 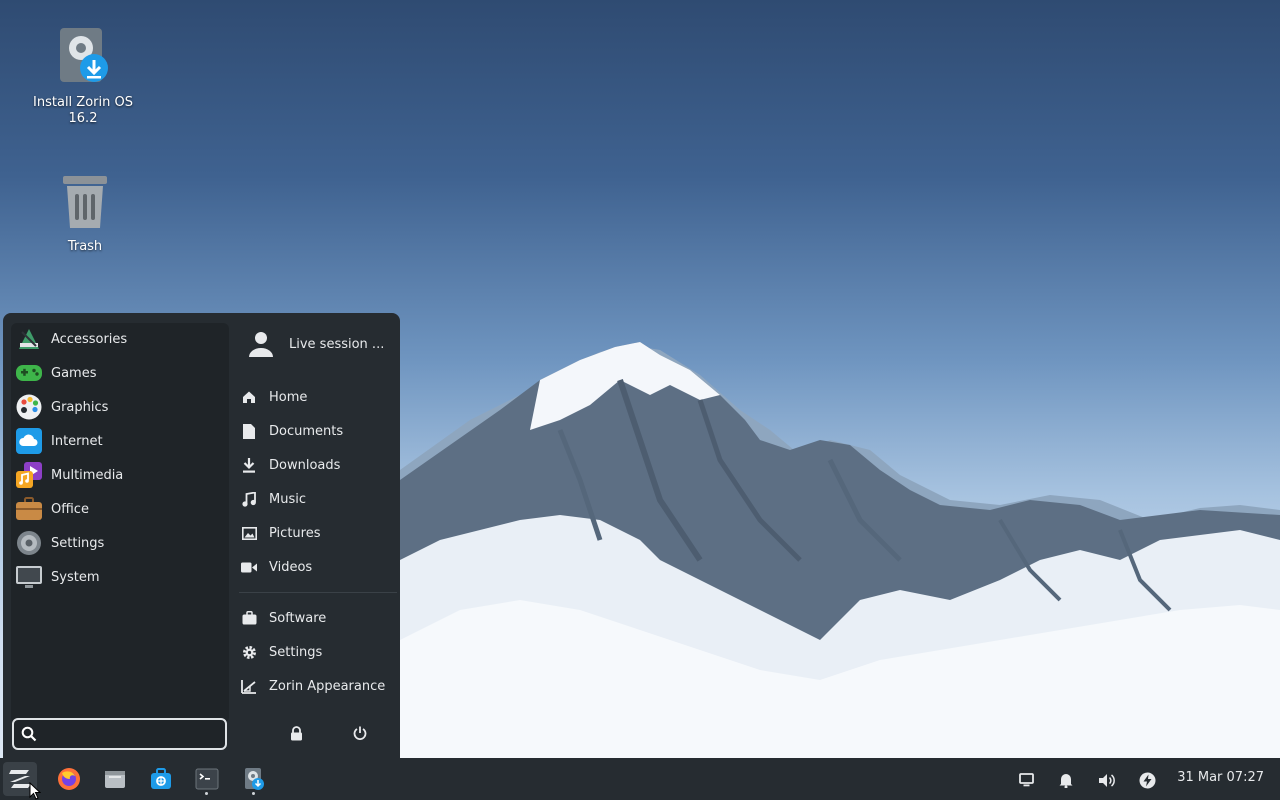 I want to click on category-office: Office, so click(x=120, y=509).